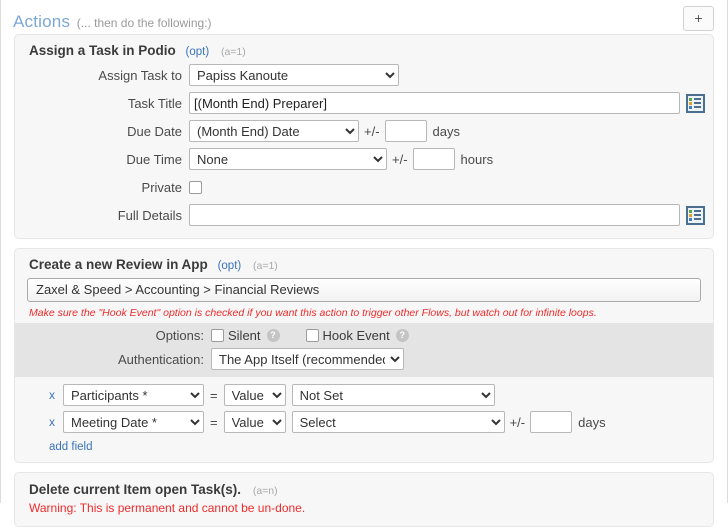 The height and width of the screenshot is (527, 728). What do you see at coordinates (217, 335) in the screenshot?
I see `silent-checkbox` at bounding box center [217, 335].